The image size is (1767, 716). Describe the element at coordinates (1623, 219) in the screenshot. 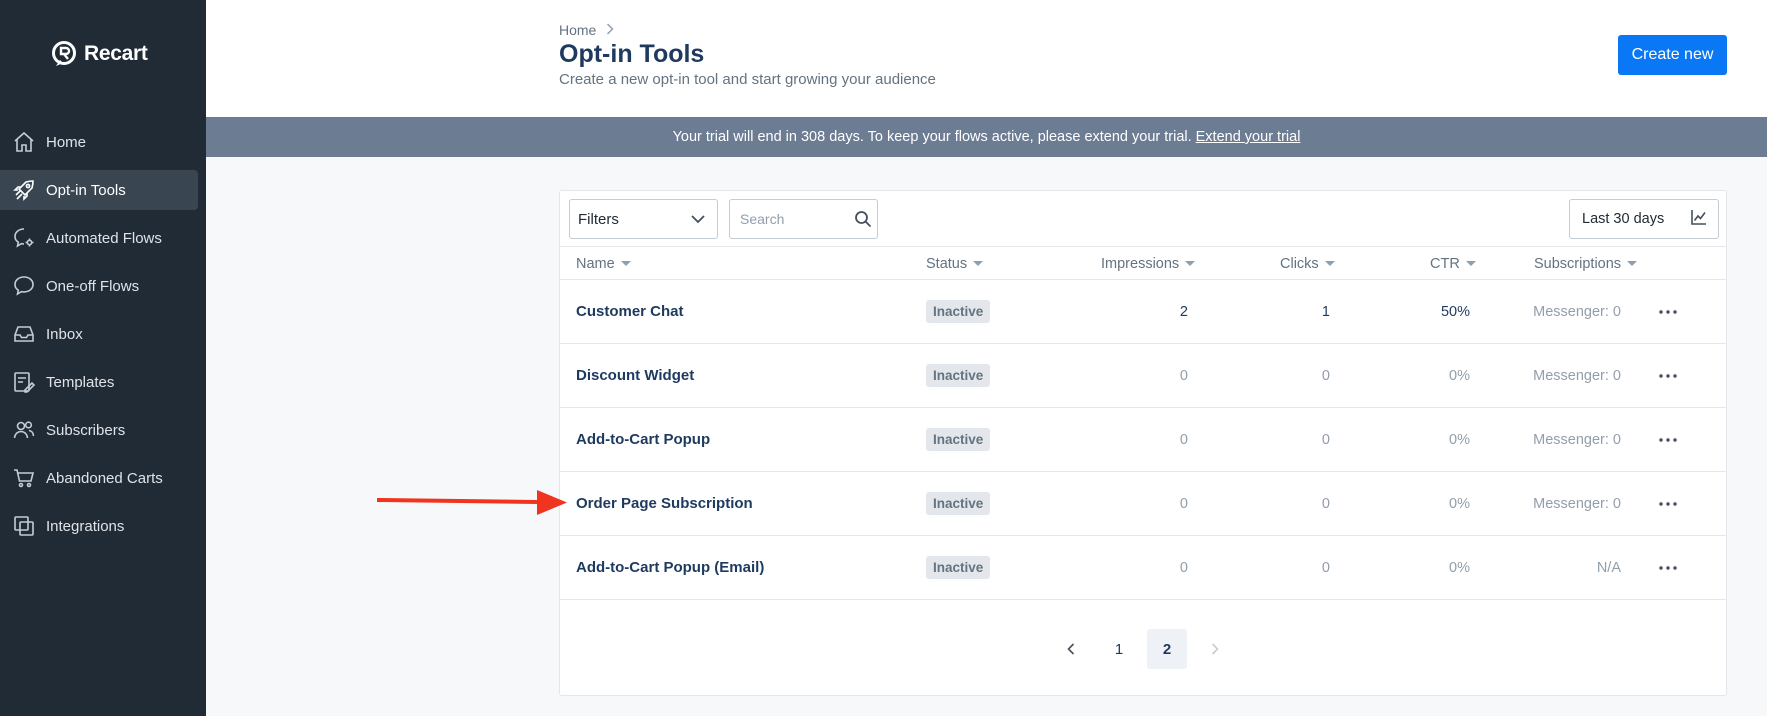

I see `date-range-label: Last 30 days` at that location.